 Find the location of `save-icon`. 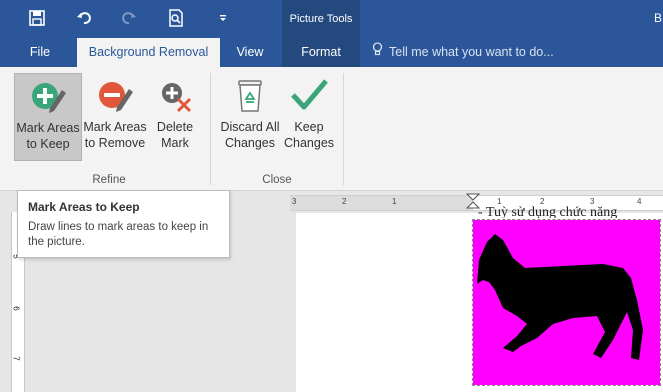

save-icon is located at coordinates (37, 18).